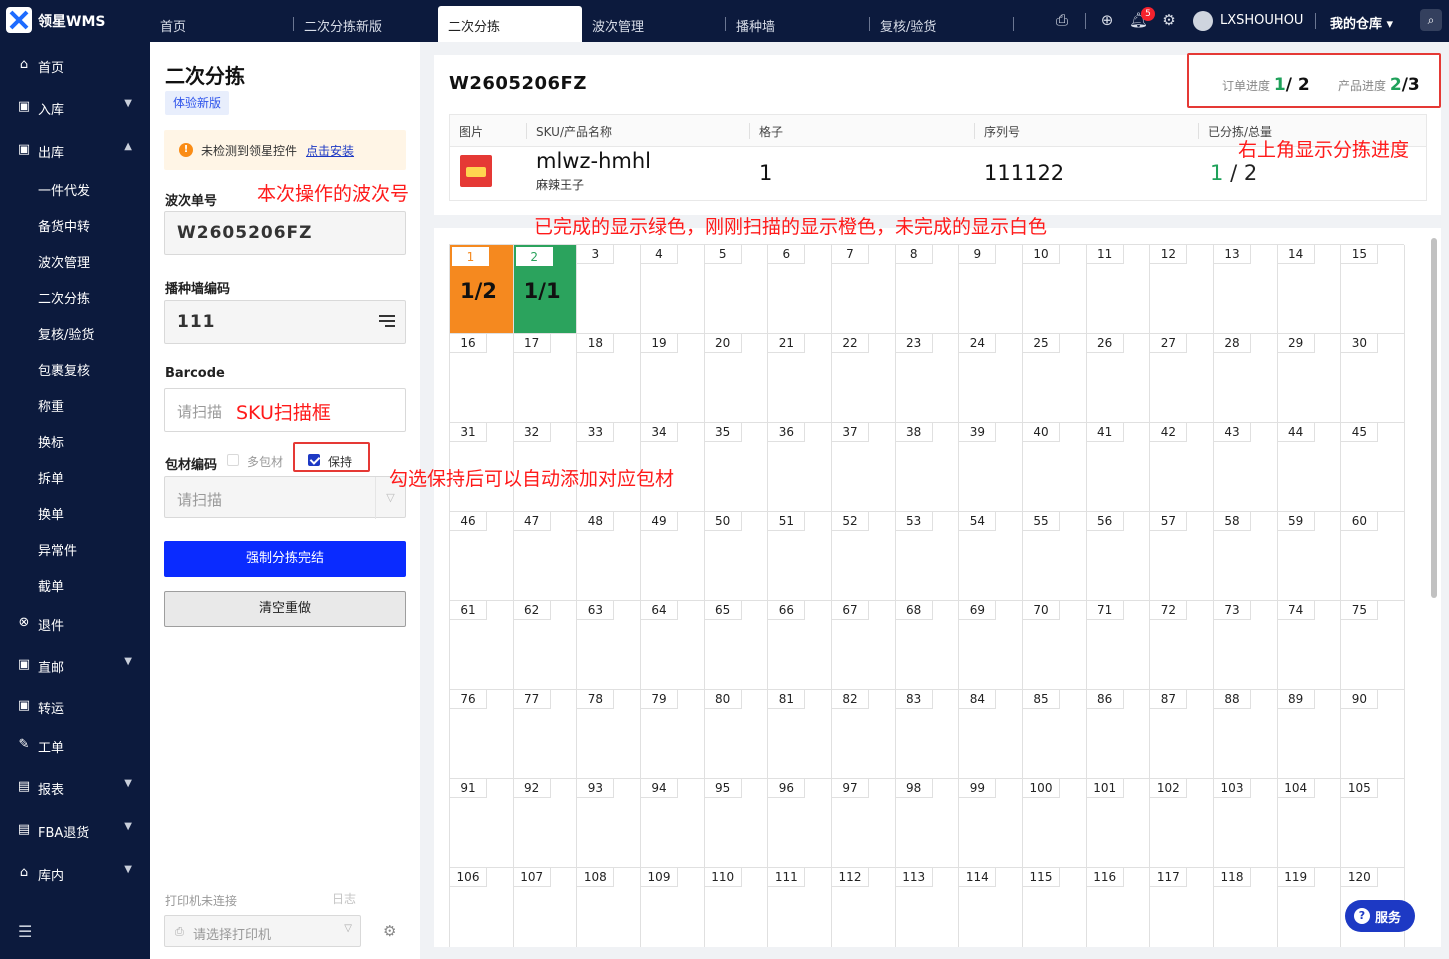  Describe the element at coordinates (736, 823) in the screenshot. I see `grid-cell-95: 95` at that location.